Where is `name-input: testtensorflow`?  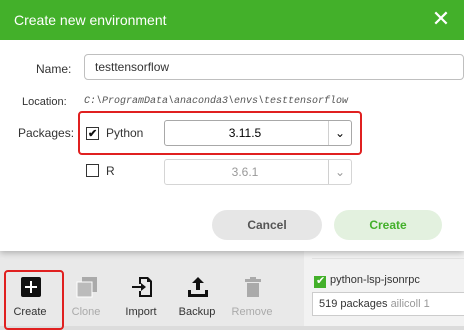
name-input: testtensorflow is located at coordinates (274, 67).